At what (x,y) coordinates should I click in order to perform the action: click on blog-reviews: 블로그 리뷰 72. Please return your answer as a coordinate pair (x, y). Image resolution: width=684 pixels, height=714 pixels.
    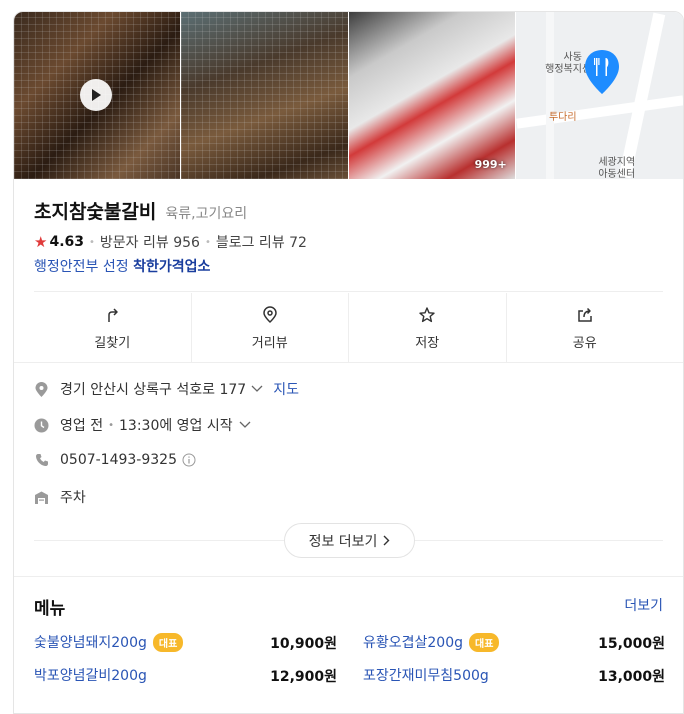
    Looking at the image, I should click on (261, 242).